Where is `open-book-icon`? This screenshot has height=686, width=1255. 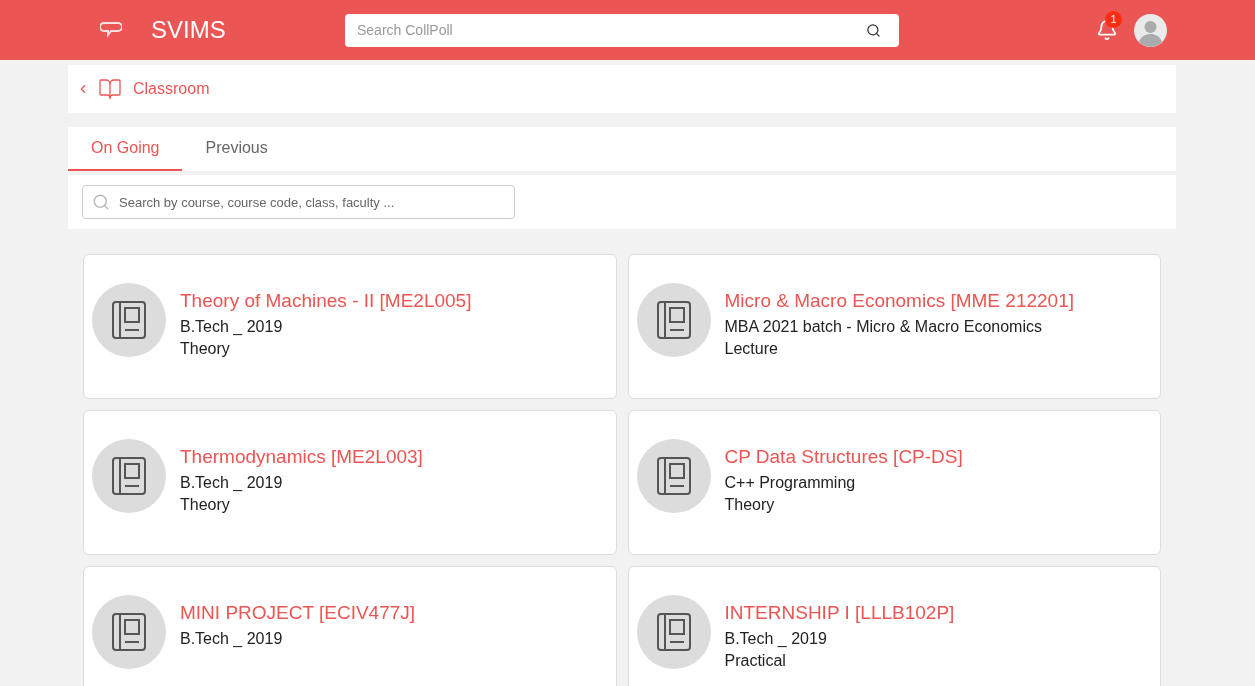
open-book-icon is located at coordinates (110, 89).